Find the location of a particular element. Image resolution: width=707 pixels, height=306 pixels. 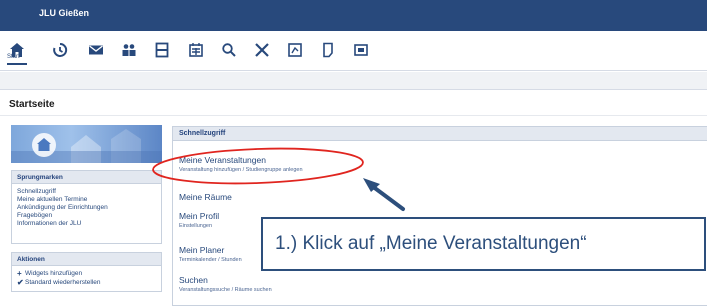

divider is located at coordinates (353, 115).